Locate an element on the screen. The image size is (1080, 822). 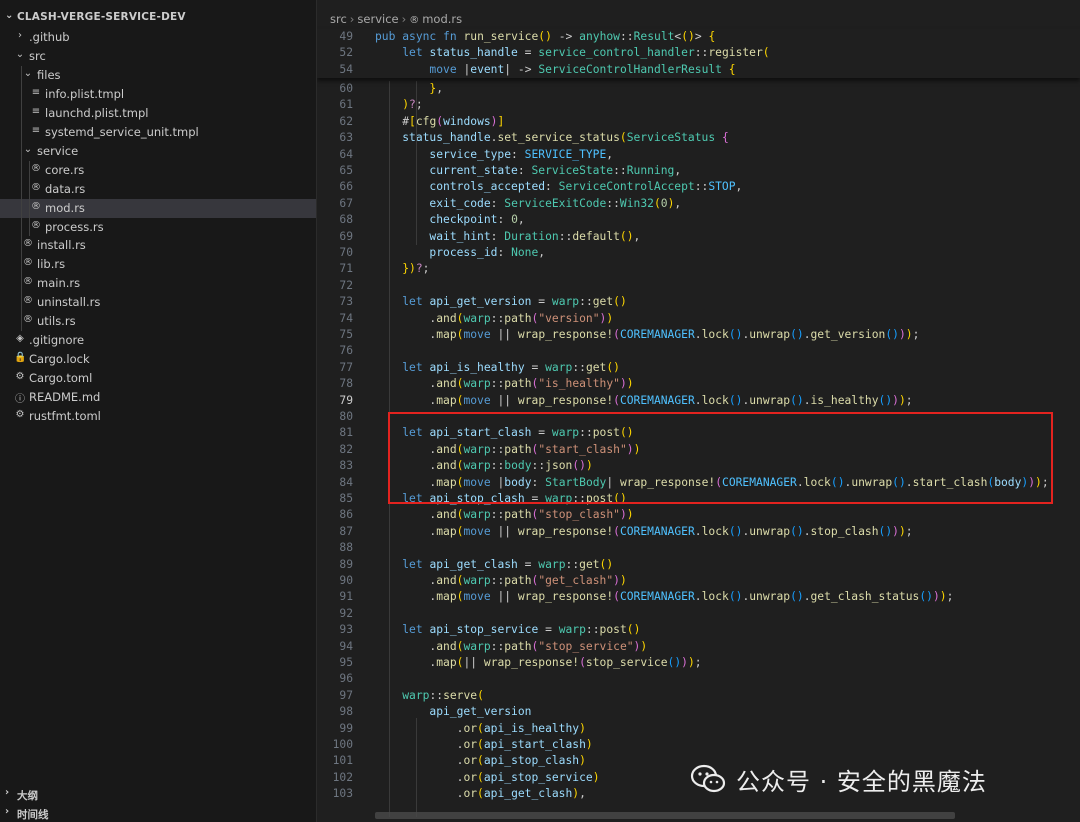
code-text: process_id: None, is located at coordinates (487, 252).